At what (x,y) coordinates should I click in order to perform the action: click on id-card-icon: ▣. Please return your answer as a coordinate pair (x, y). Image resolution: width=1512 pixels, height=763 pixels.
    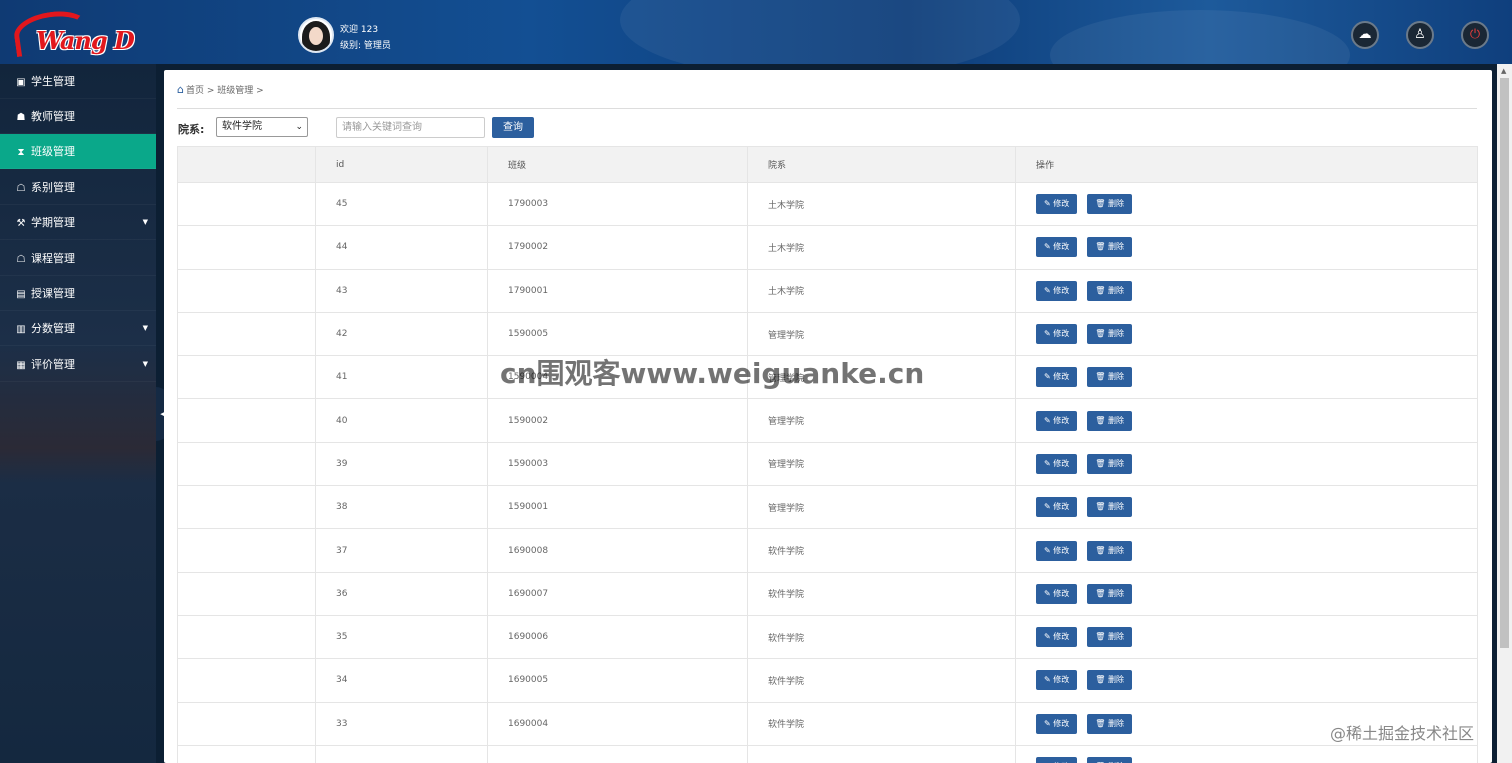
    Looking at the image, I should click on (21, 82).